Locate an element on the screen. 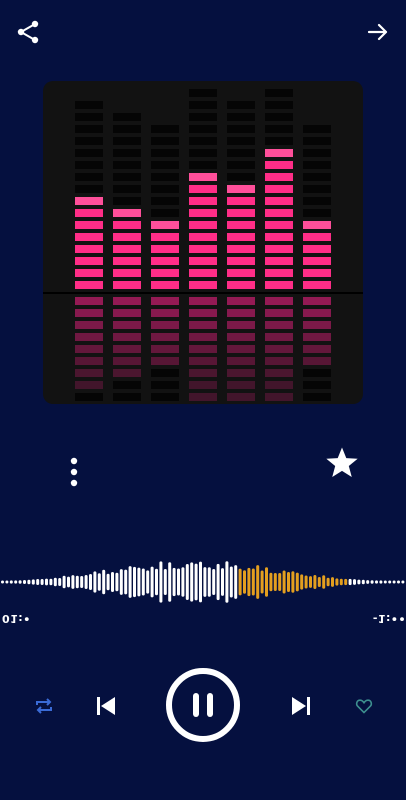  more-vertical-icon is located at coordinates (74, 472).